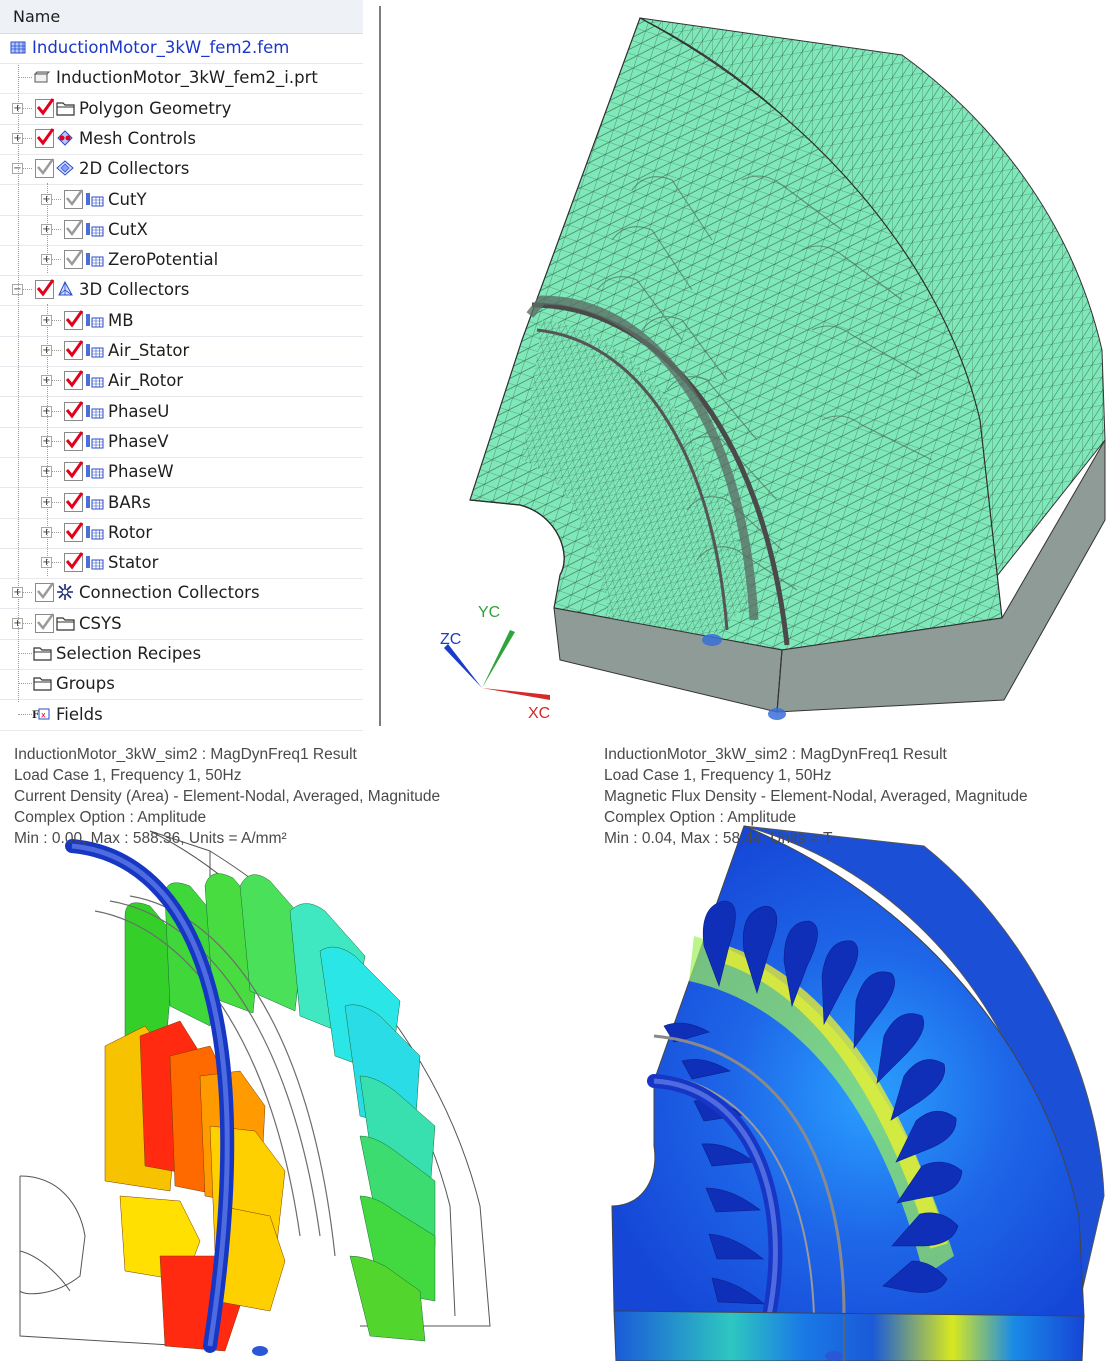  I want to click on tree-node-inductionmotor-3kw-fem2-fem: InductionMotor_3kW_fem2.fem, so click(181, 48).